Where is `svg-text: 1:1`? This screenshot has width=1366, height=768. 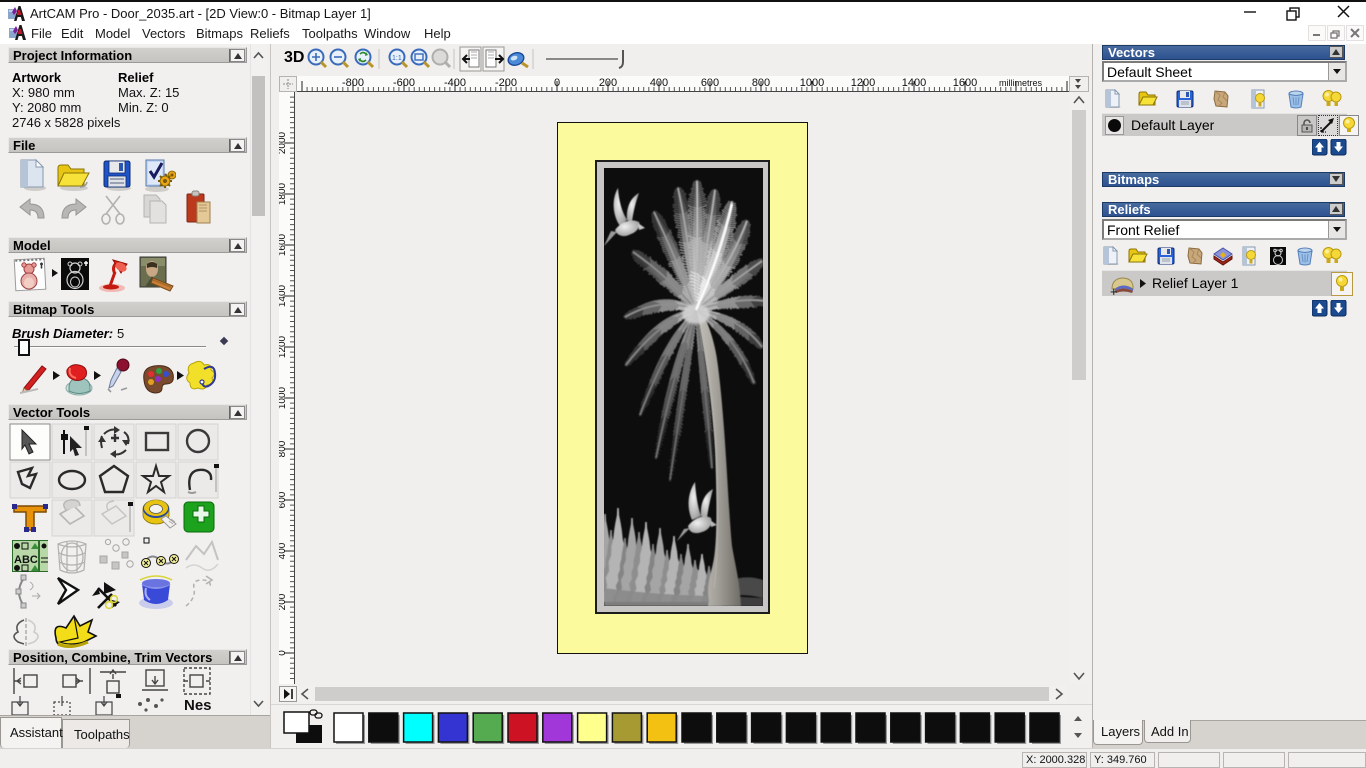
svg-text: 1:1 is located at coordinates (397, 58).